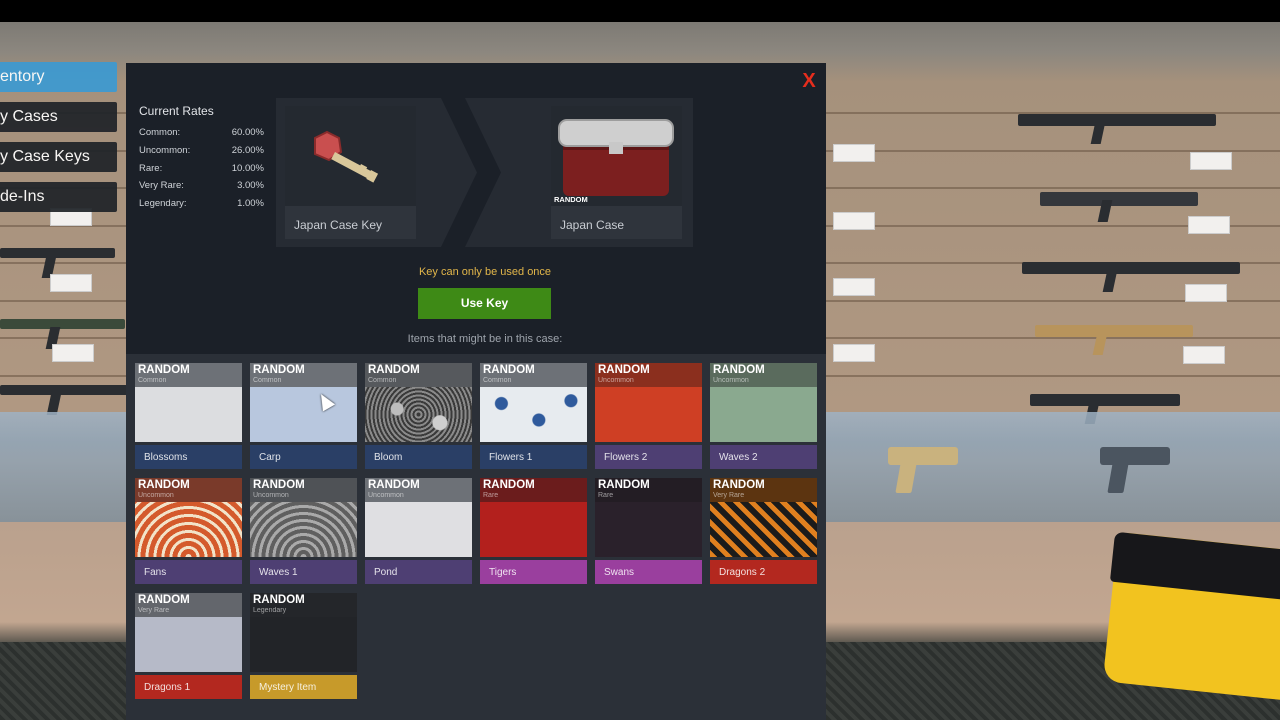 This screenshot has width=1280, height=720. What do you see at coordinates (155, 572) in the screenshot?
I see `item-name-label: Fans` at bounding box center [155, 572].